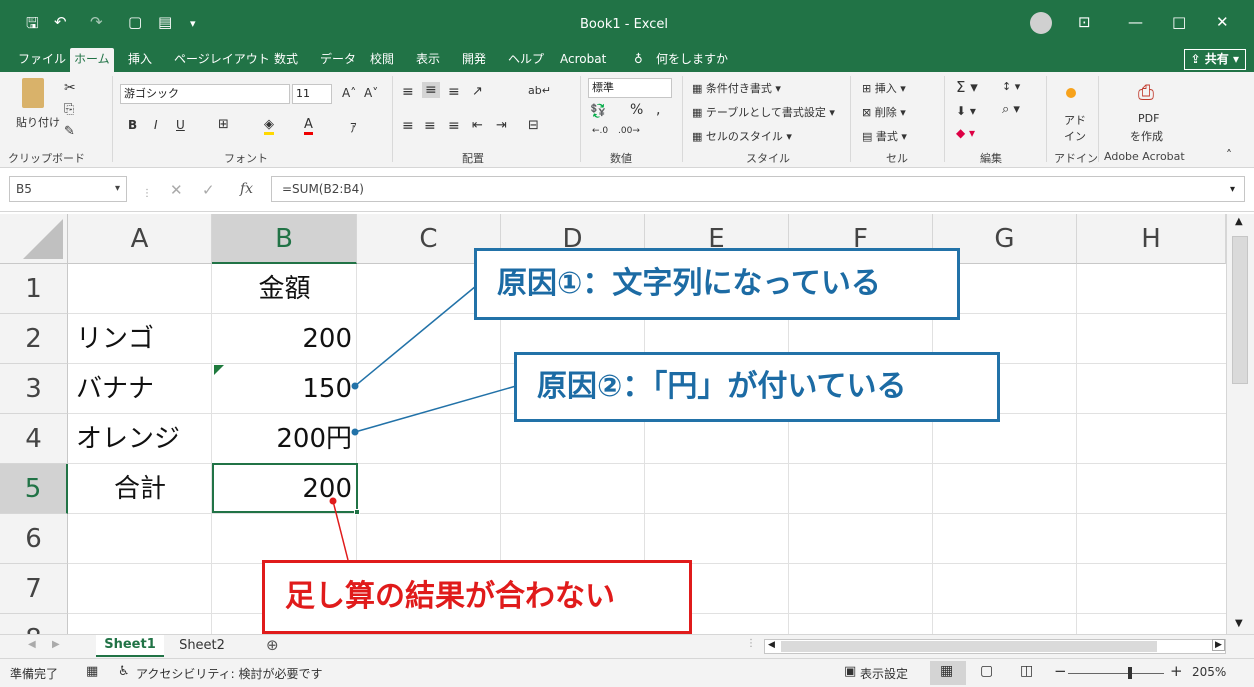 Image resolution: width=1254 pixels, height=687 pixels. Describe the element at coordinates (92, 60) in the screenshot. I see `tab-home: ホーム` at that location.